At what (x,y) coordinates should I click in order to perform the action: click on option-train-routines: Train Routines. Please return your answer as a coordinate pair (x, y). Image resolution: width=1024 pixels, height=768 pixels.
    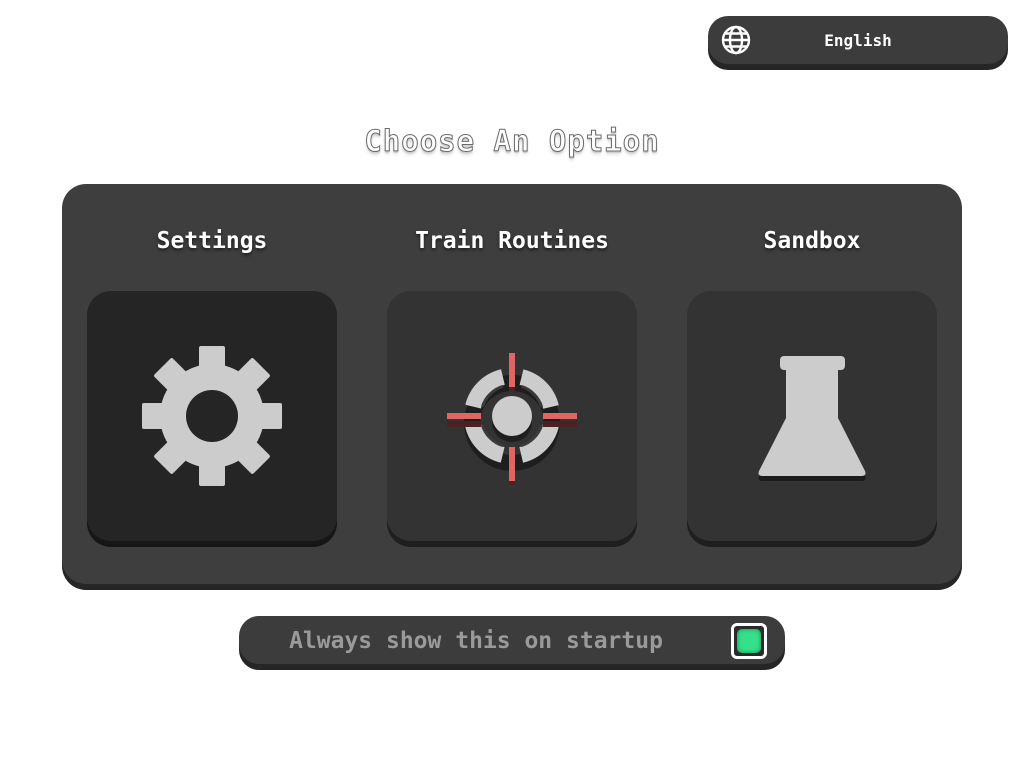
    Looking at the image, I should click on (512, 374).